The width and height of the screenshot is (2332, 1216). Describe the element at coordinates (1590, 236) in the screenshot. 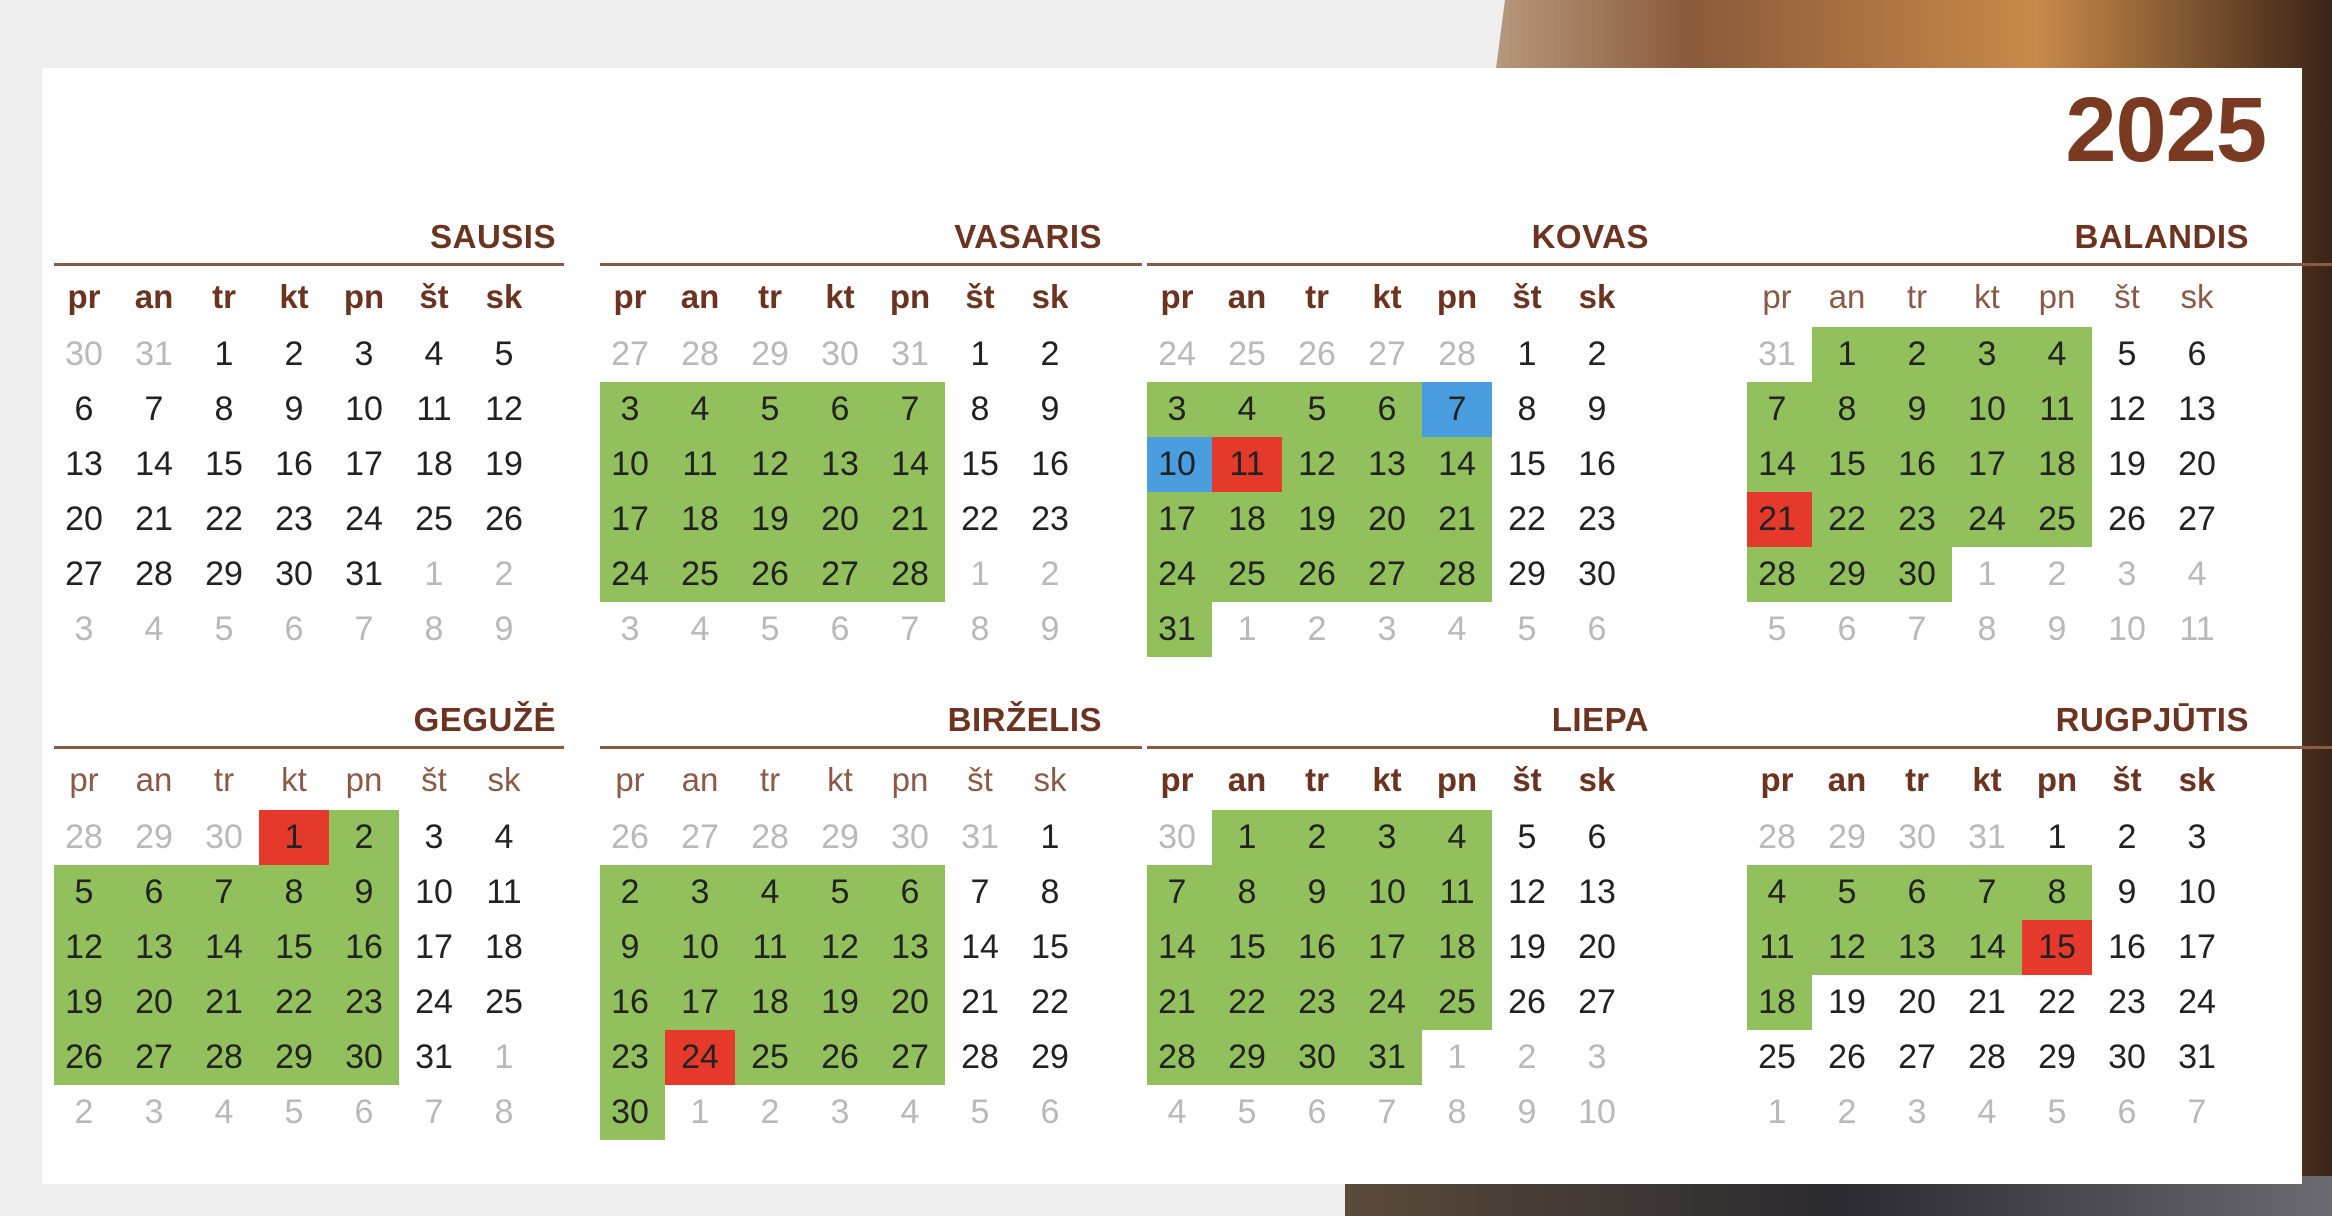

I see `month-title: KOVAS` at that location.